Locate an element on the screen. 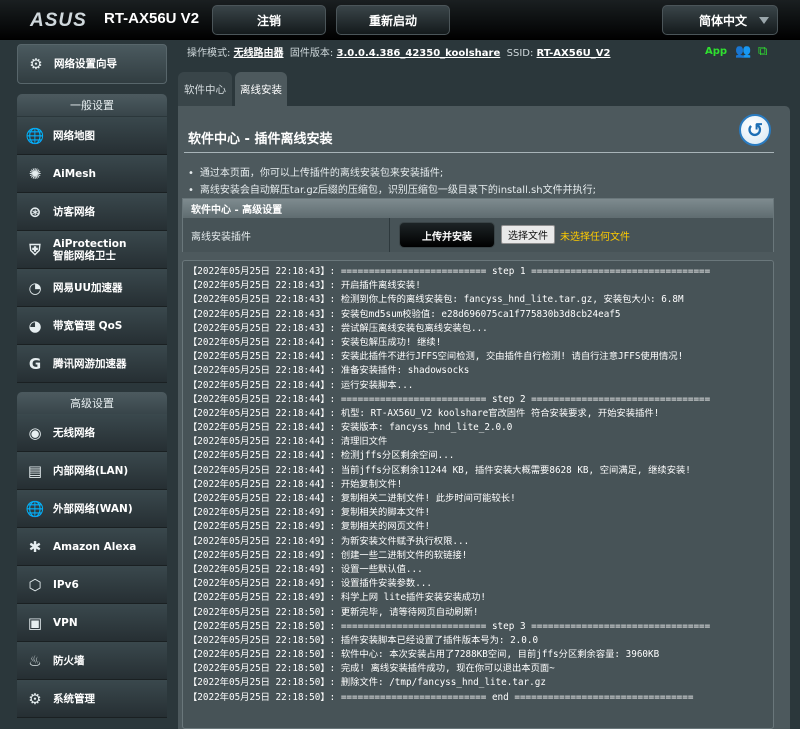 The height and width of the screenshot is (729, 800). chevron-down-icon is located at coordinates (764, 20).